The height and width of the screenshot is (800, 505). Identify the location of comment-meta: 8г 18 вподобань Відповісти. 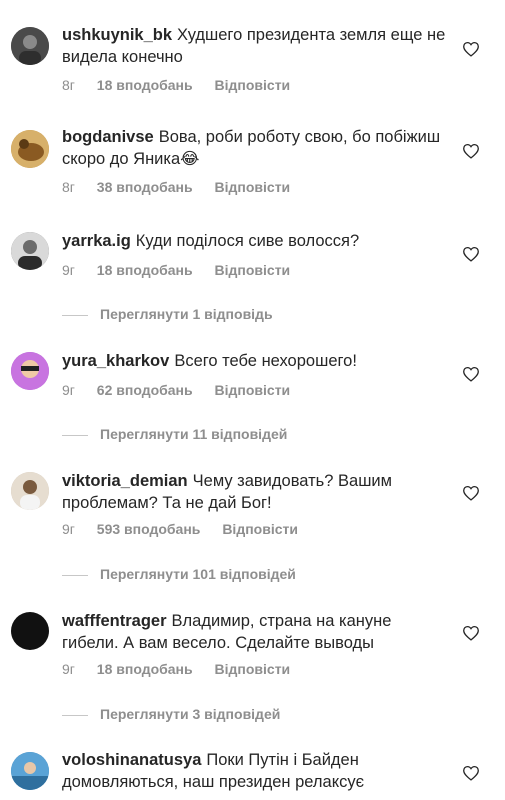
(185, 85).